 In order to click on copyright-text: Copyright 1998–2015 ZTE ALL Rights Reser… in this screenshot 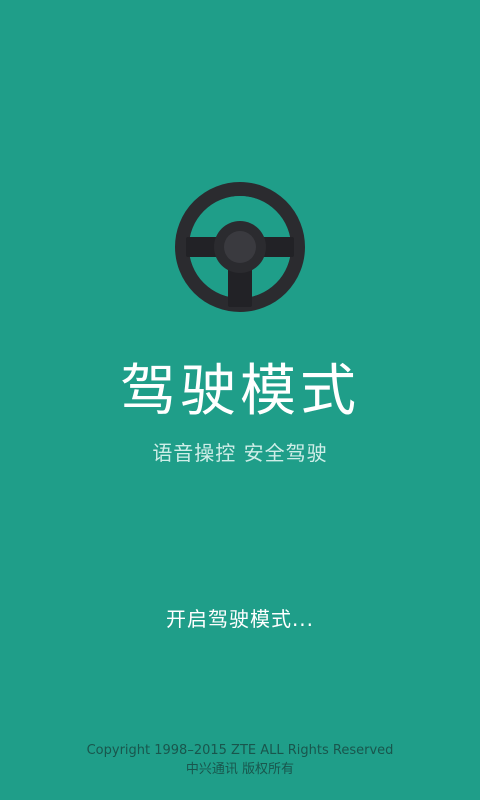, I will do `click(240, 750)`.